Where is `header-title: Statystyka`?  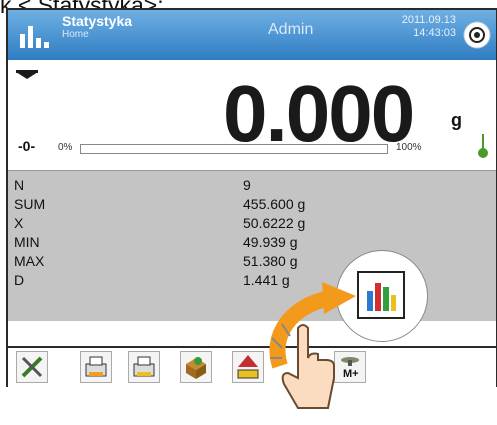 header-title: Statystyka is located at coordinates (97, 21).